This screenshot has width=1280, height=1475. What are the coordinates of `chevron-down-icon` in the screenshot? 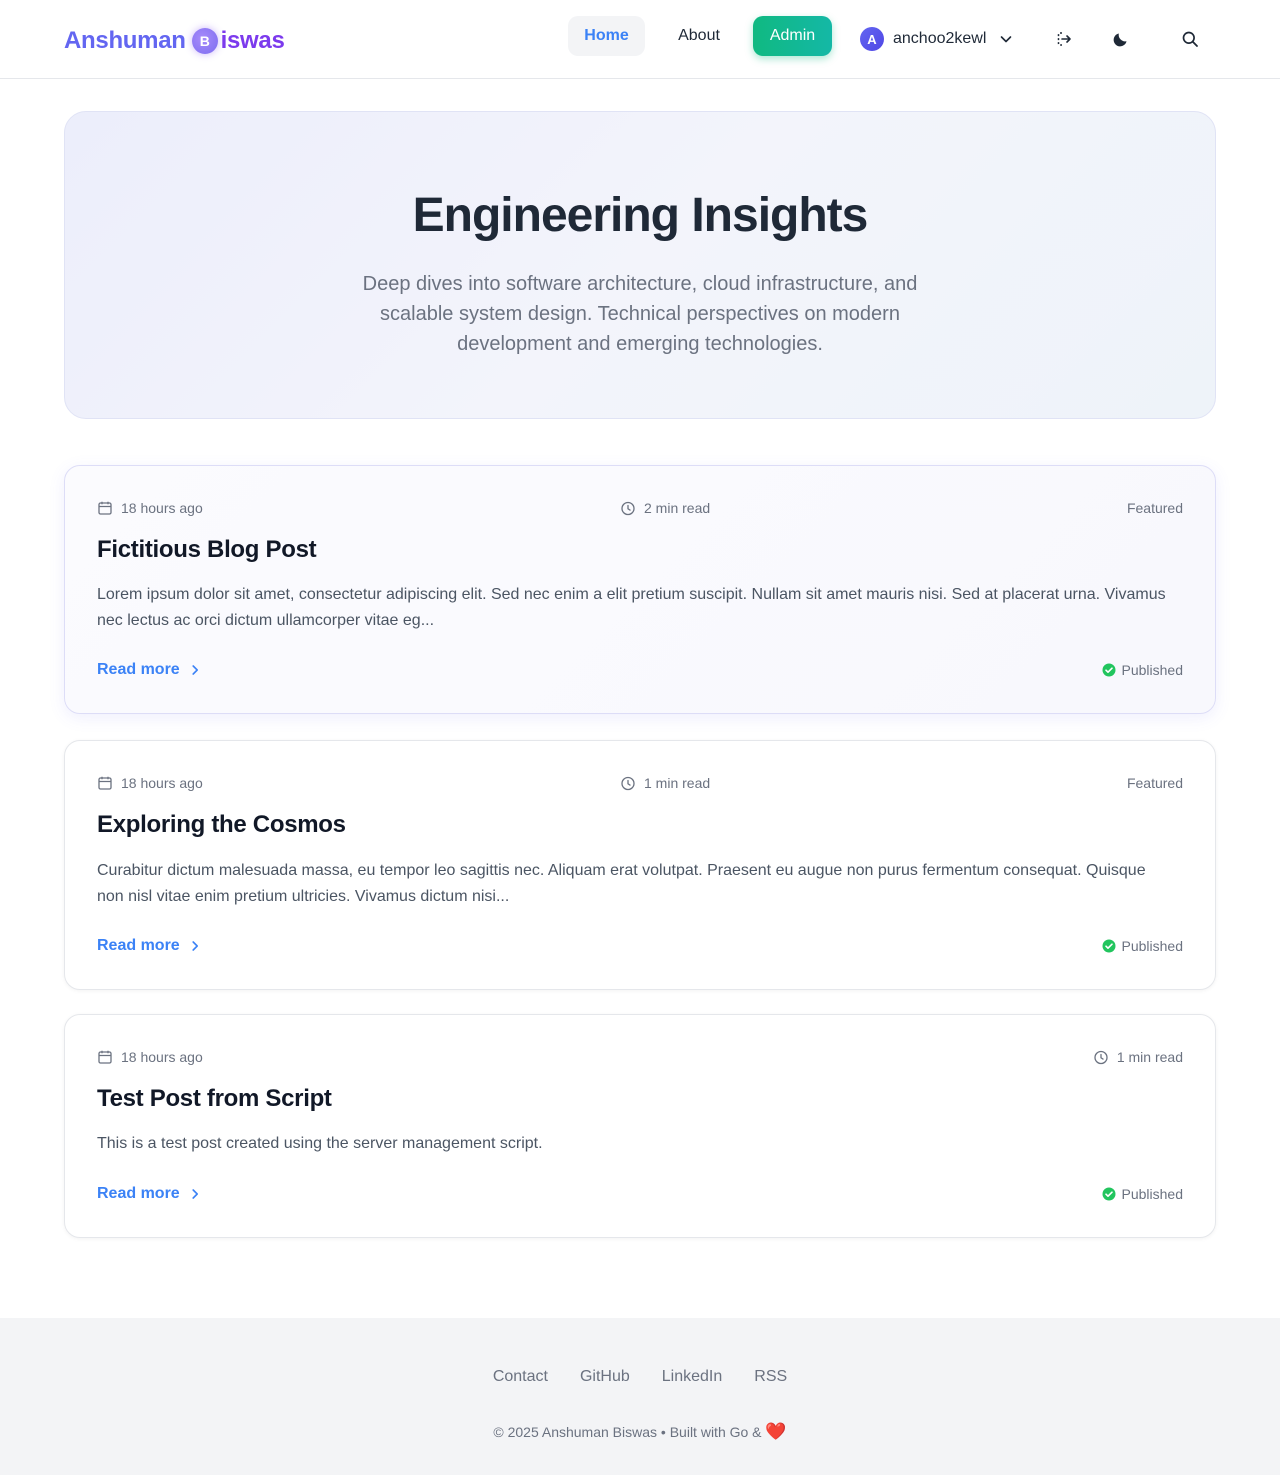 It's located at (1006, 39).